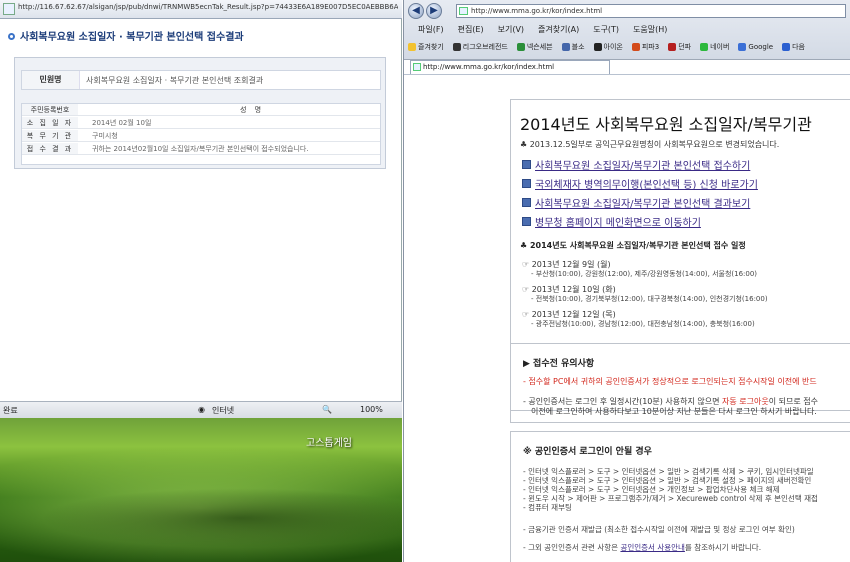 The width and height of the screenshot is (850, 562). Describe the element at coordinates (633, 245) in the screenshot. I see `schedule-title: ♣ 2014년도 사회복무요원 소집일자/복무기관 본인선택 접수 일정` at that location.